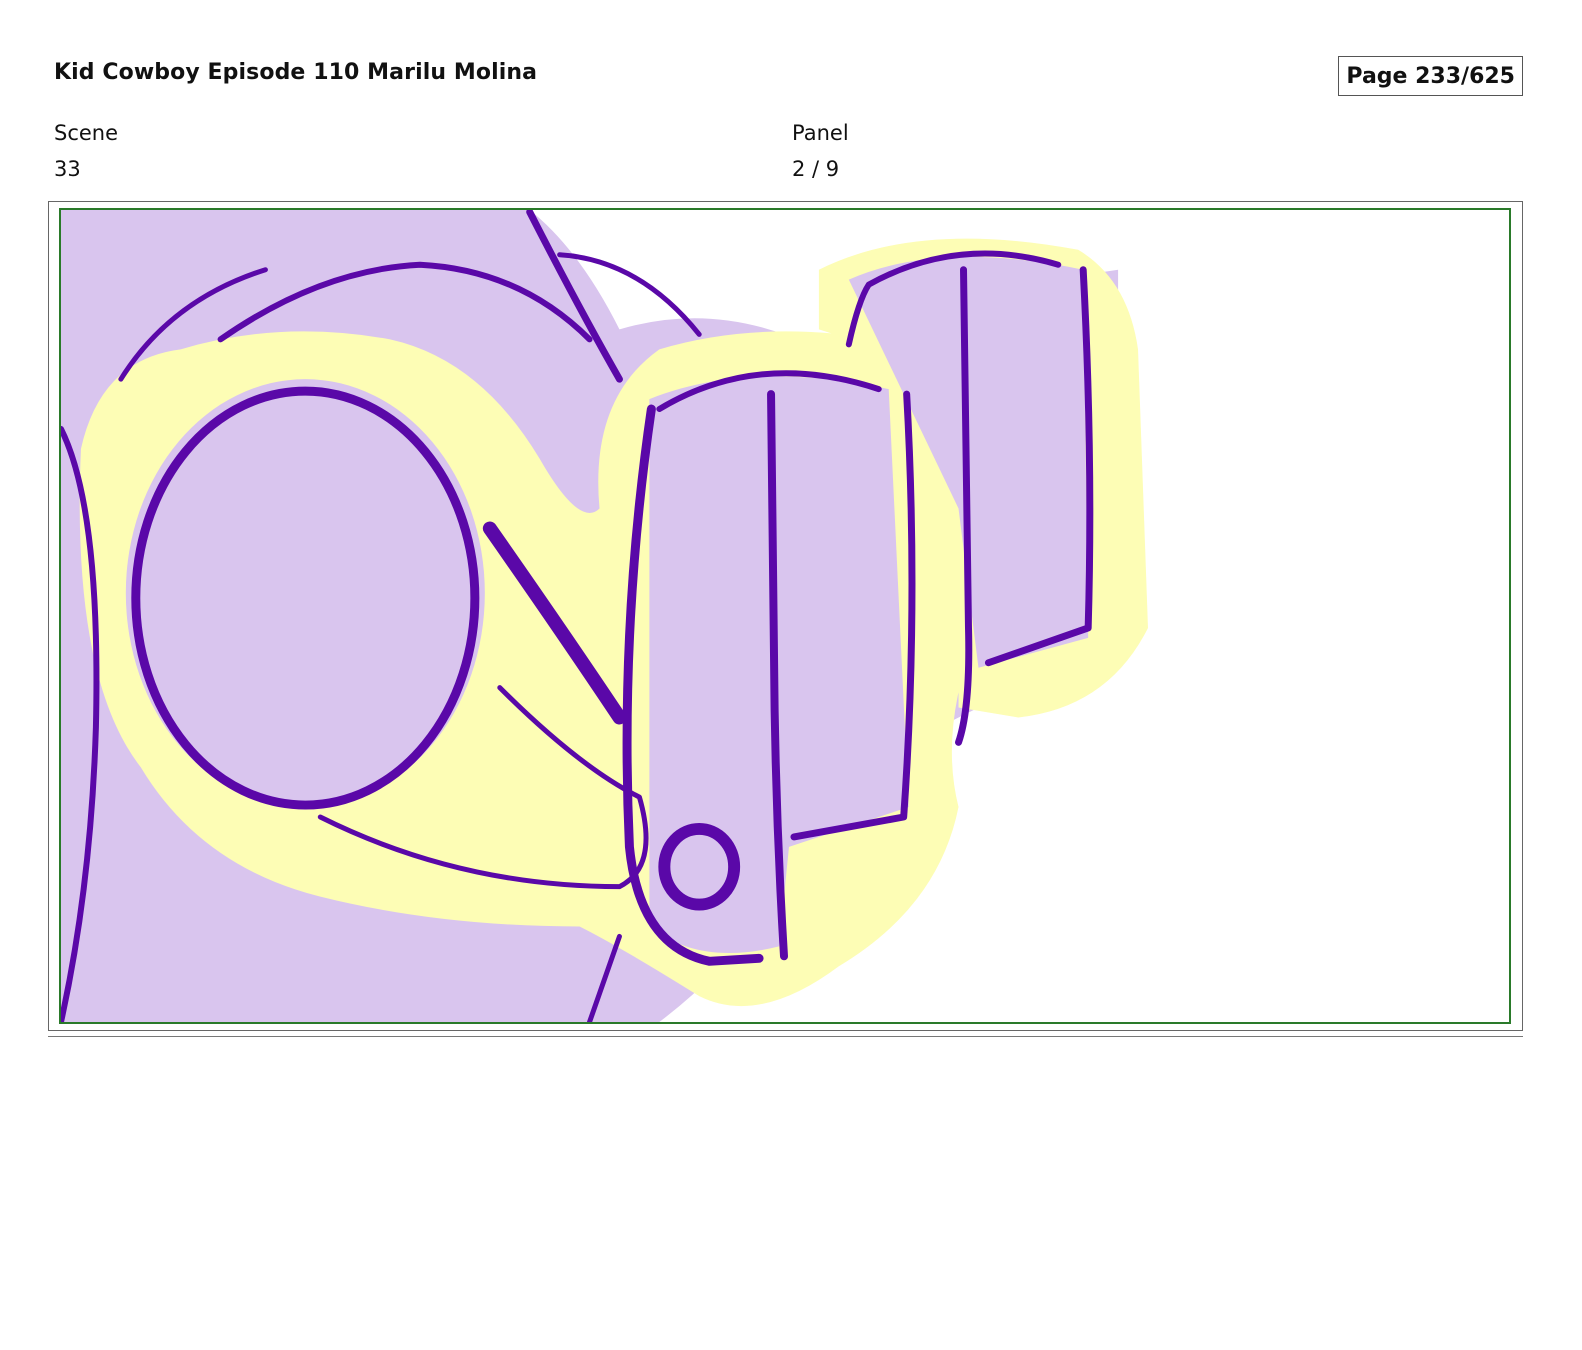 The height and width of the screenshot is (1350, 1582). I want to click on document-title: Kid Cowboy Episode 110 Marilu Molina, so click(296, 72).